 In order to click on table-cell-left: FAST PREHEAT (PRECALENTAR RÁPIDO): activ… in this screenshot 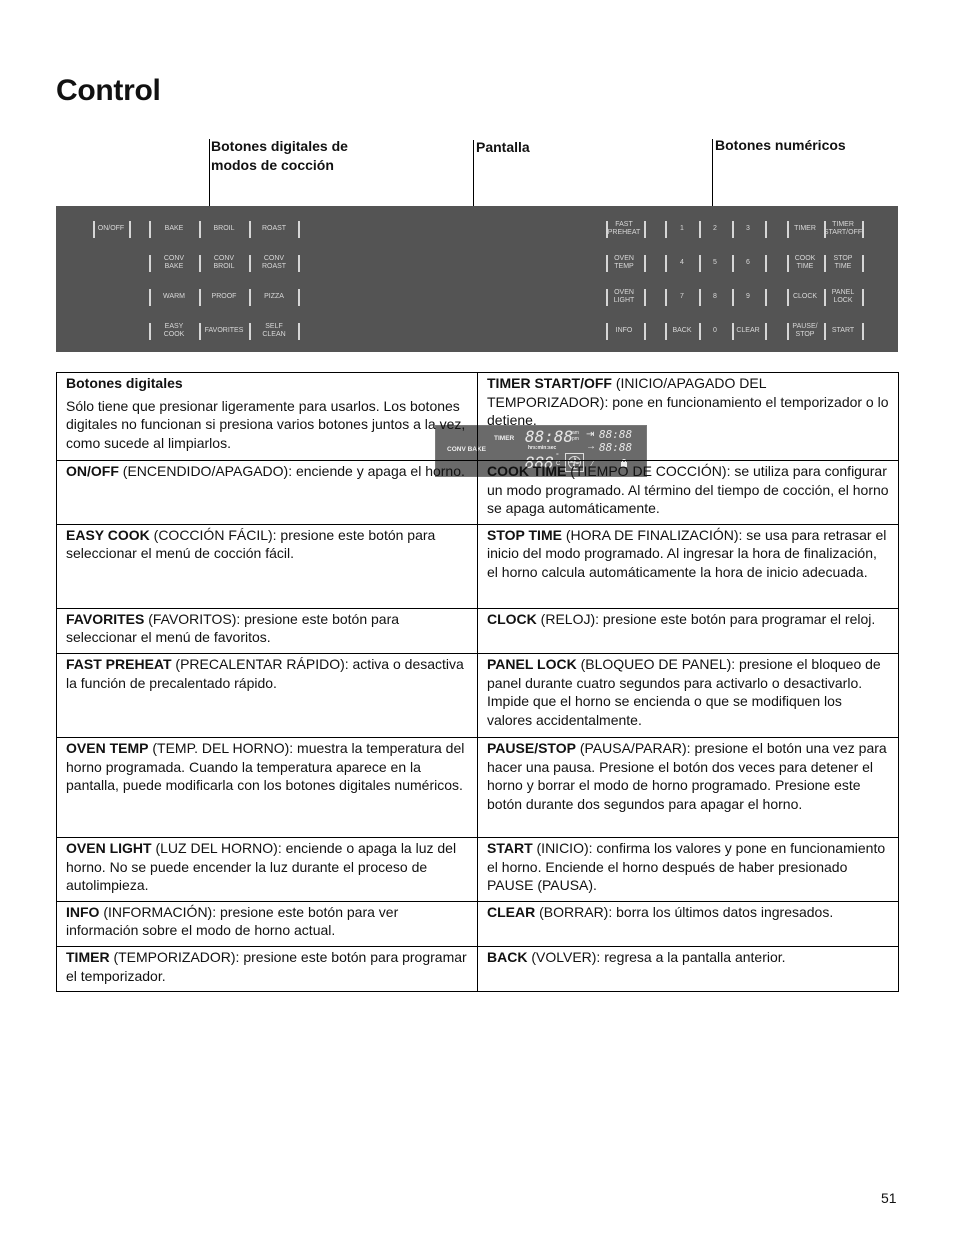, I will do `click(267, 695)`.